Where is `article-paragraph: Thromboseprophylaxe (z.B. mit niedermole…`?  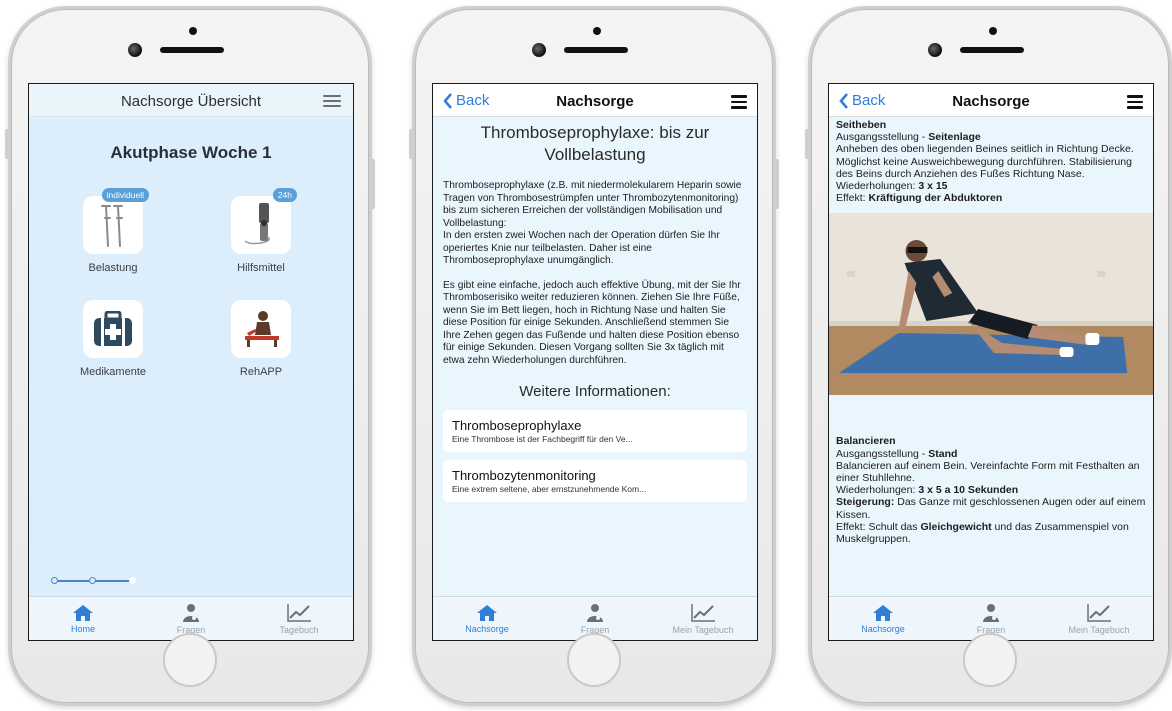 article-paragraph: Thromboseprophylaxe (z.B. mit niedermole… is located at coordinates (592, 223).